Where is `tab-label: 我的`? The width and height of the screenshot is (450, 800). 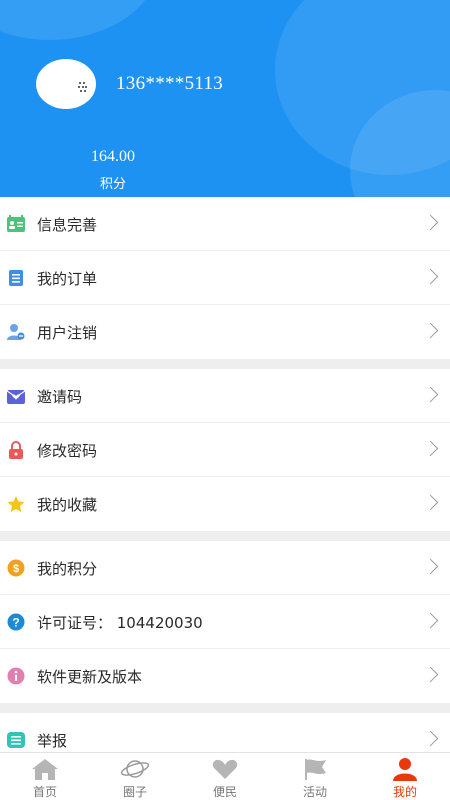 tab-label: 我的 is located at coordinates (404, 792).